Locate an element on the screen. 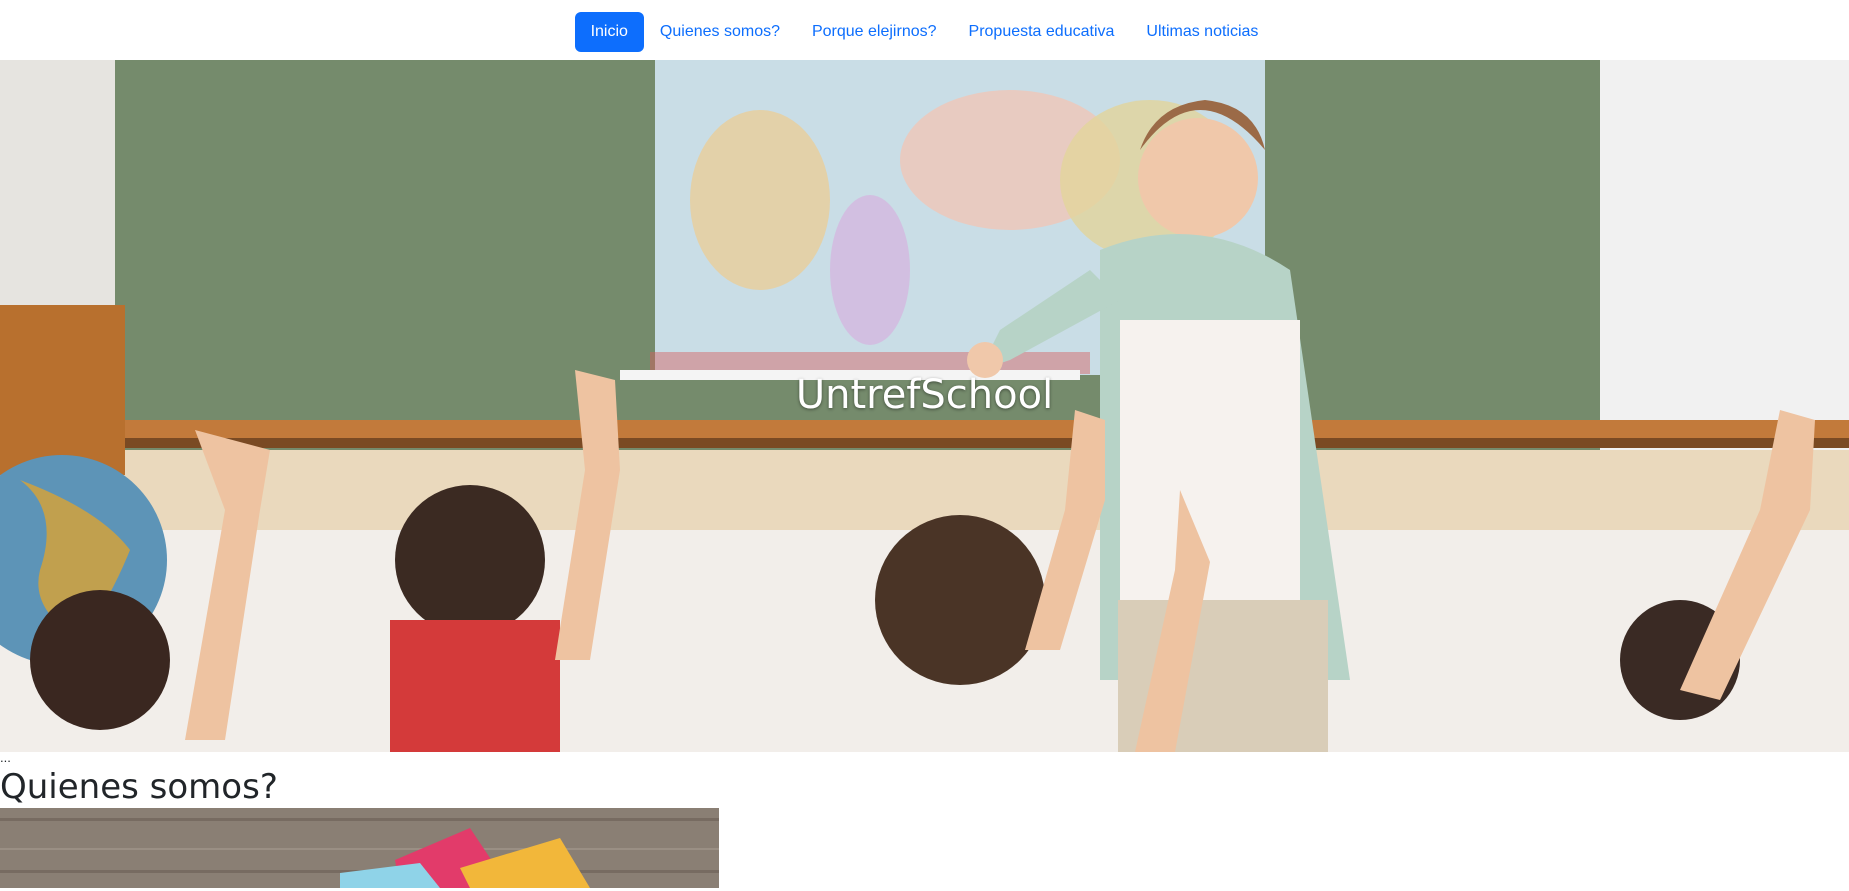 The height and width of the screenshot is (891, 1849). nav-link-propuesta-educativa: Propuesta educativa is located at coordinates (1042, 32).